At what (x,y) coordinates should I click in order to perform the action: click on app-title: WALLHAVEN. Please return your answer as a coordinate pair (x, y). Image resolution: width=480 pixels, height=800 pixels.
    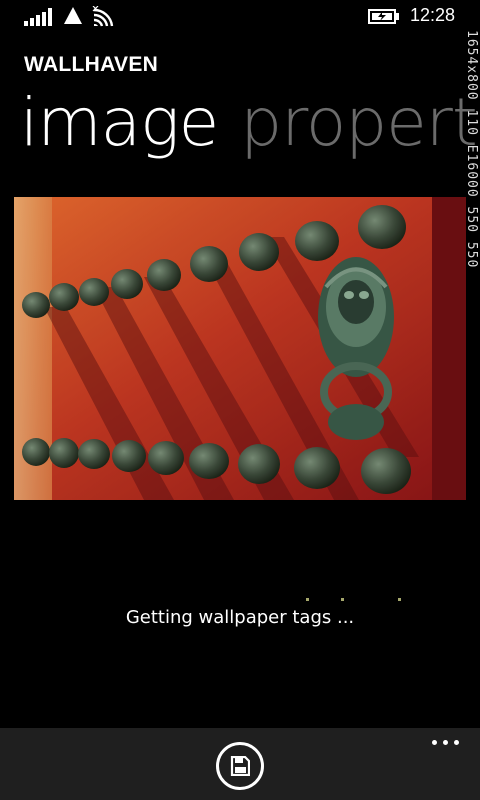
    Looking at the image, I should click on (91, 64).